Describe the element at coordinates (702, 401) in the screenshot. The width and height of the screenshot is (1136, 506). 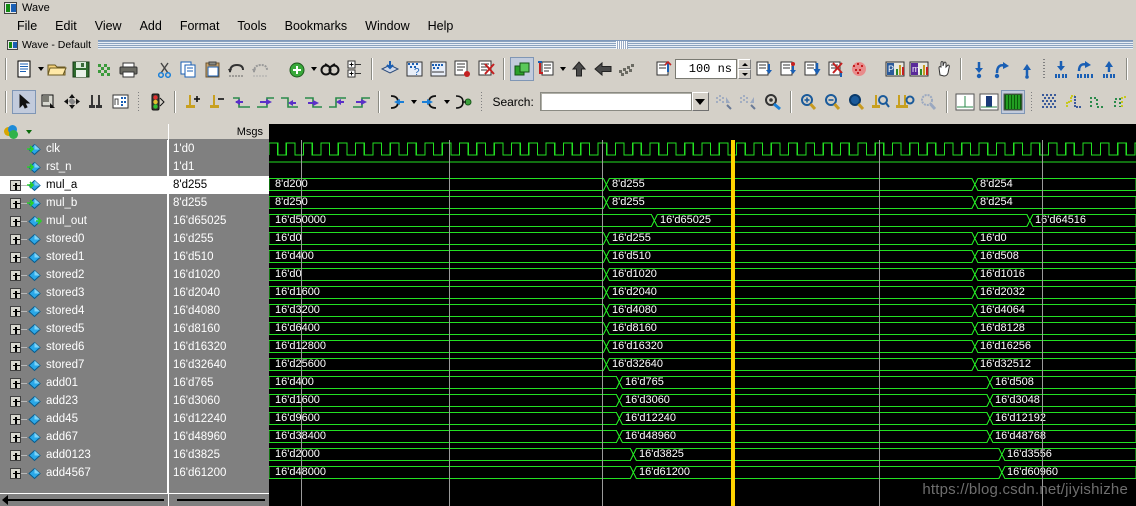
I see `waveform-row-add23: 16'd1600 16'd3060 16'd3048` at that location.